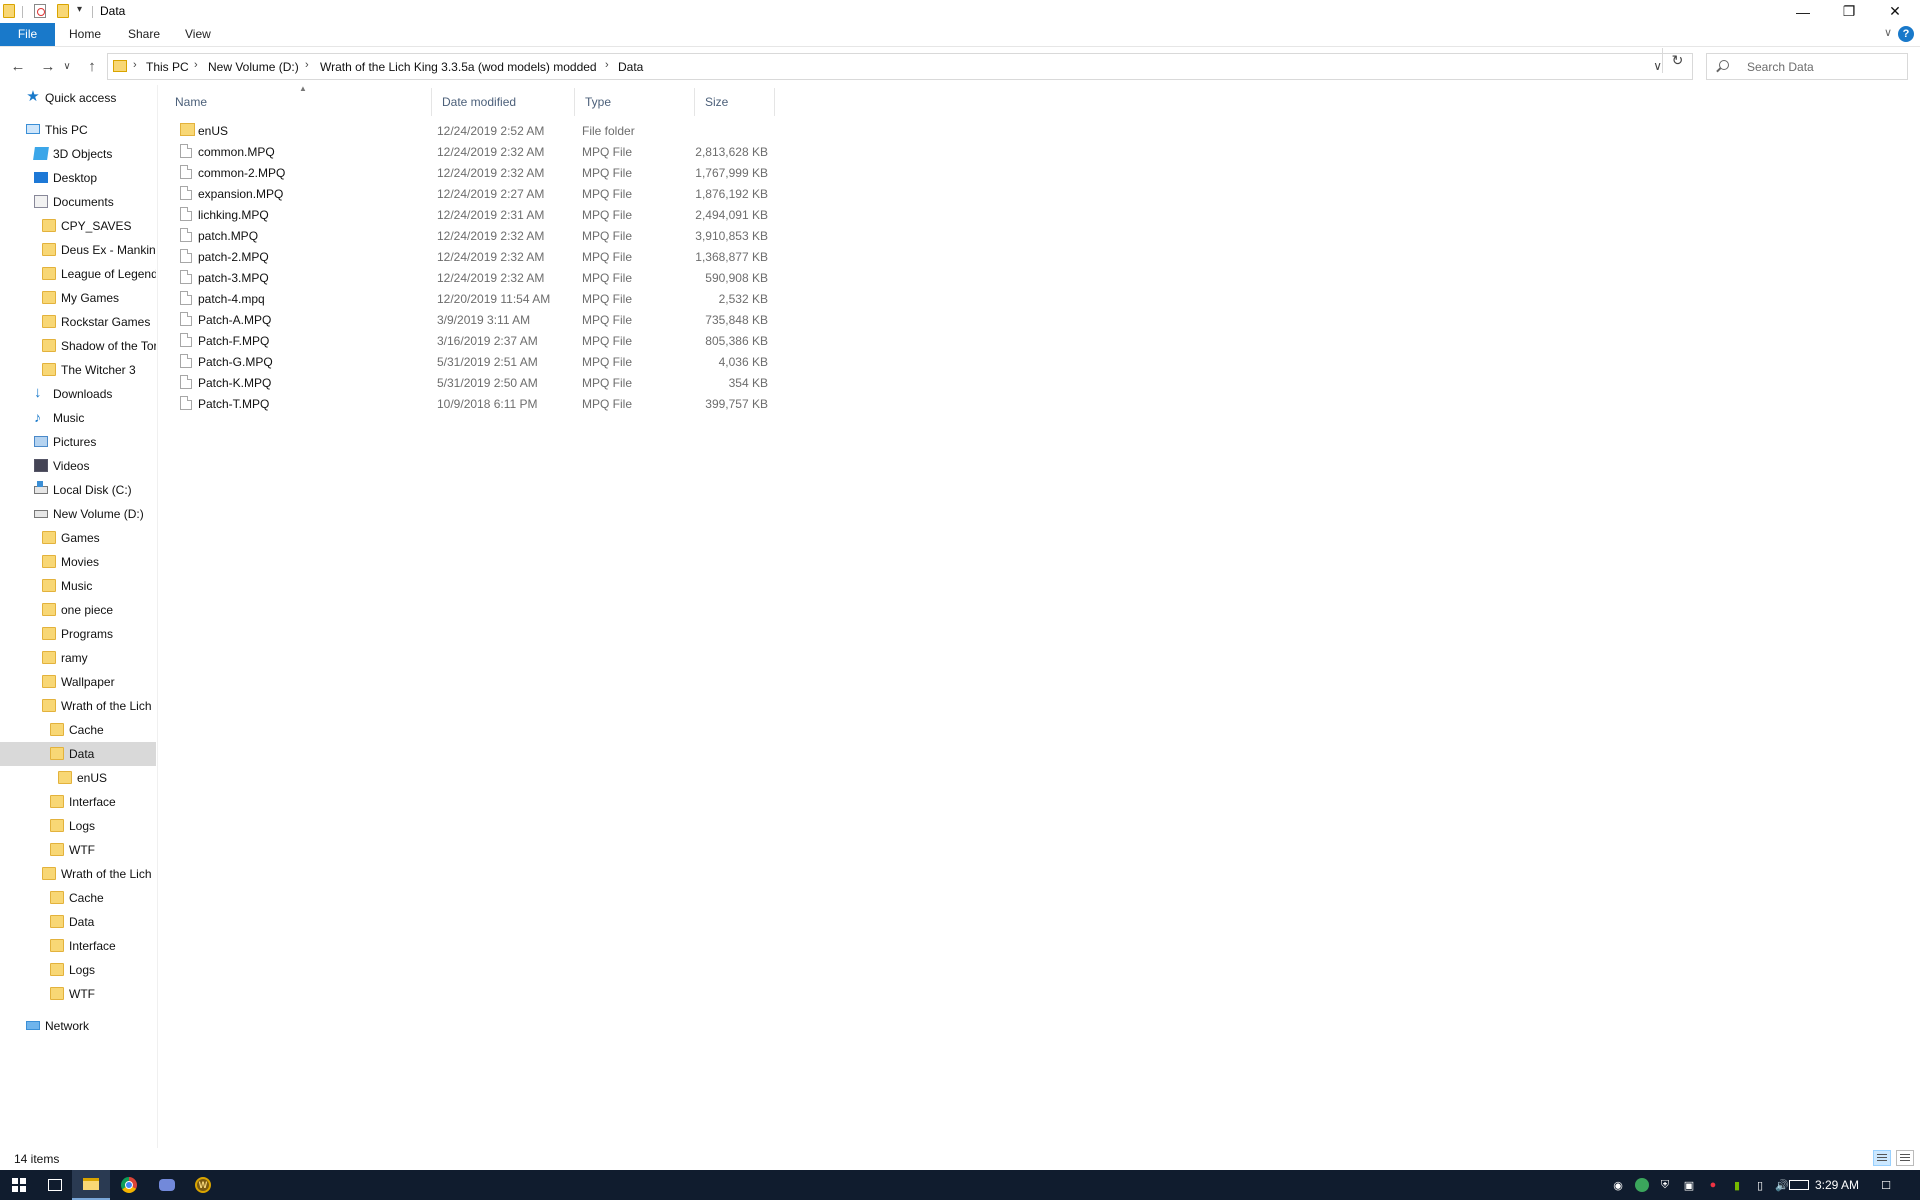 The width and height of the screenshot is (1920, 1200). I want to click on tree-item: League of Legend, so click(78, 274).